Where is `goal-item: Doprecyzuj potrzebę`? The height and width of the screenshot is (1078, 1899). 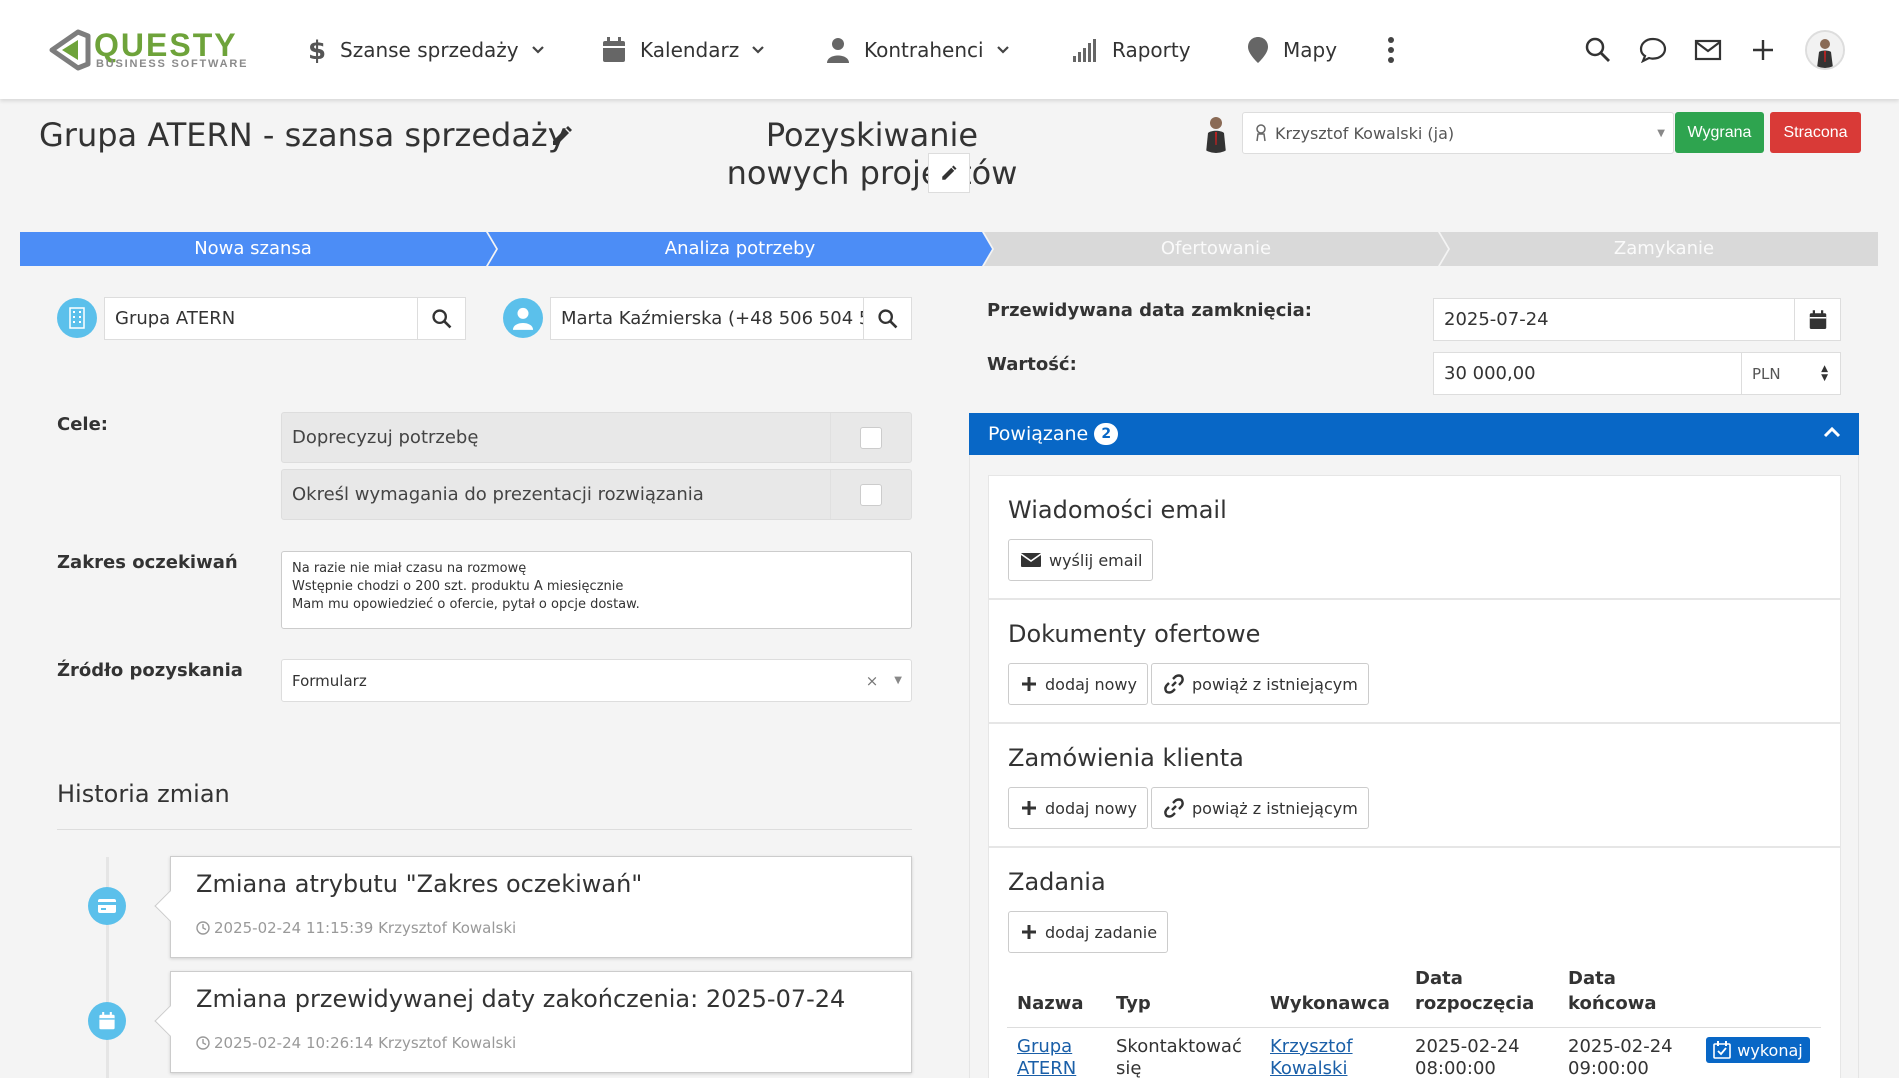 goal-item: Doprecyzuj potrzebę is located at coordinates (596, 437).